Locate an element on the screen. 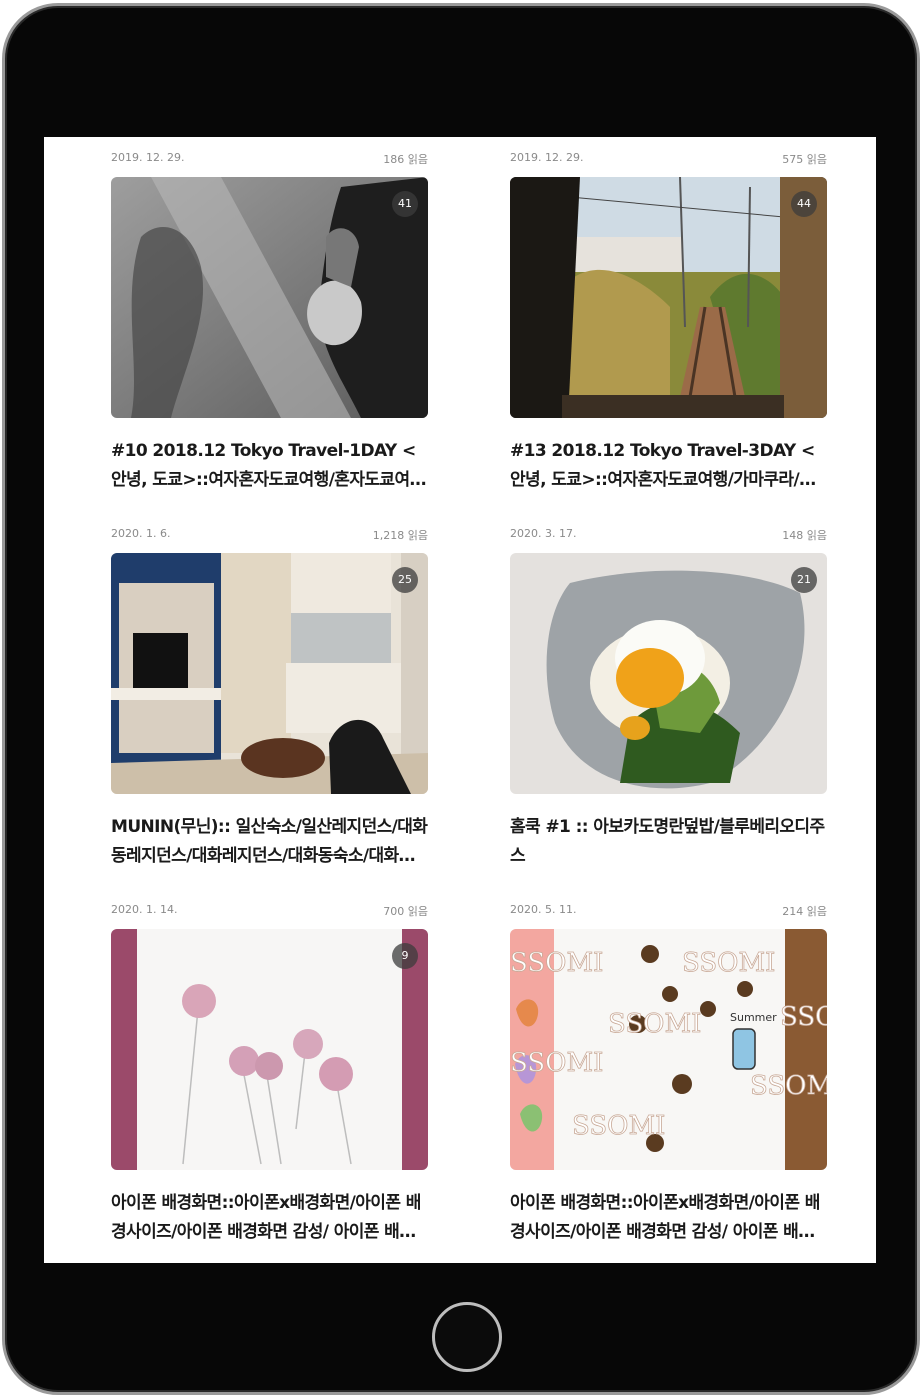  post-thumbnail: 21 is located at coordinates (668, 673).